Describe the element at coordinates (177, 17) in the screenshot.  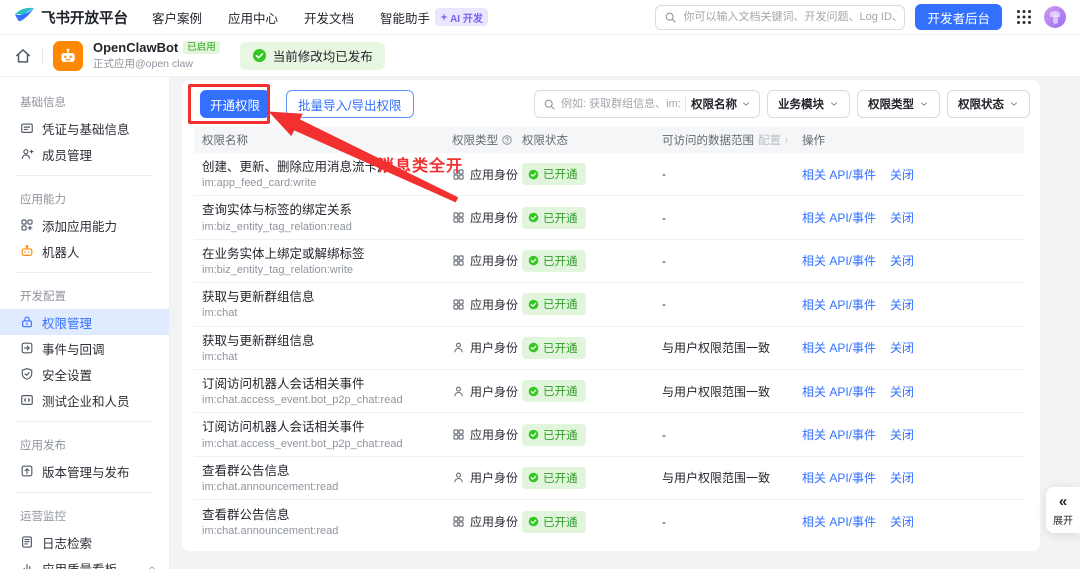
I see `top-nav-item: 客户案例` at that location.